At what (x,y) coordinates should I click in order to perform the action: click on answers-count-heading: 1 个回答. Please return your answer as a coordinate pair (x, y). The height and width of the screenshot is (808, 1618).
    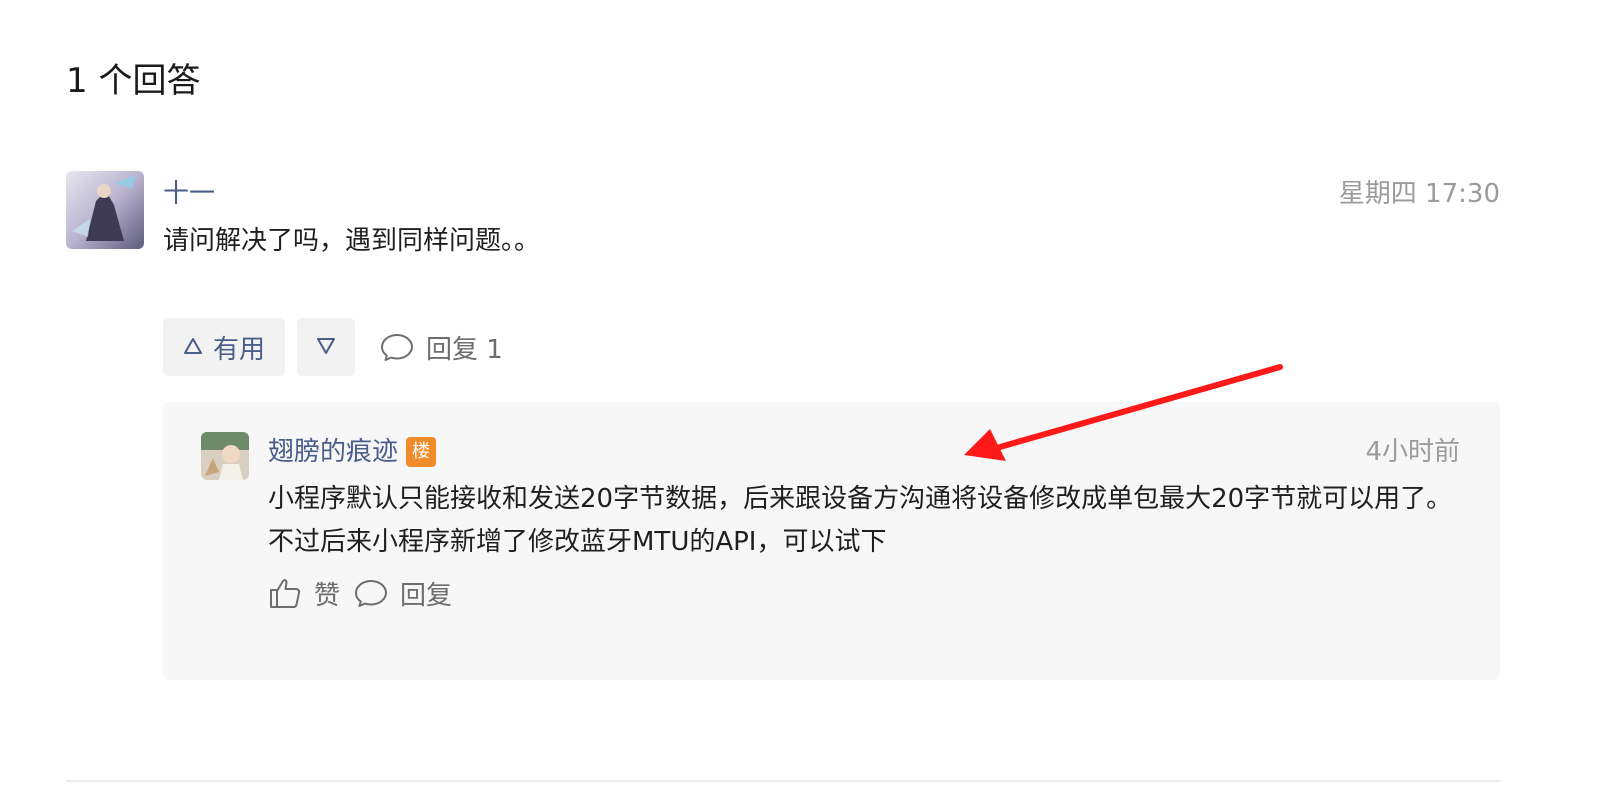
    Looking at the image, I should click on (133, 81).